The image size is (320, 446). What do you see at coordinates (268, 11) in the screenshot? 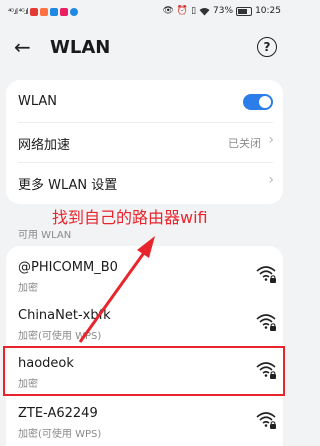
I see `clock-time: 10:25` at bounding box center [268, 11].